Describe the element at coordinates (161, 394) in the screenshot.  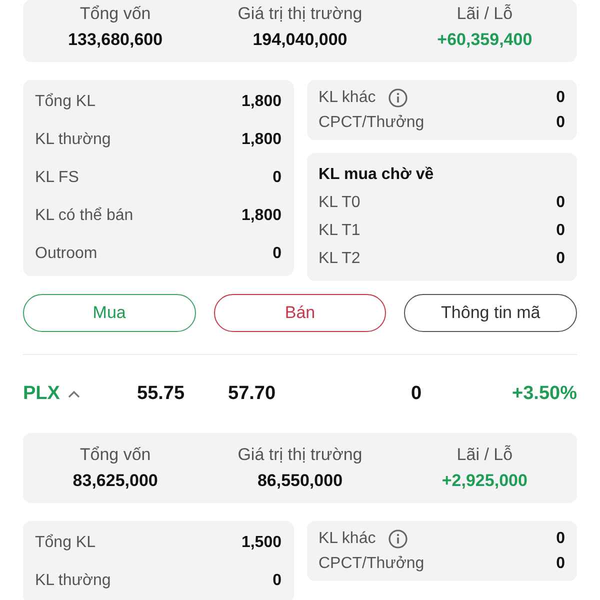
I see `cost-price: 55.75` at that location.